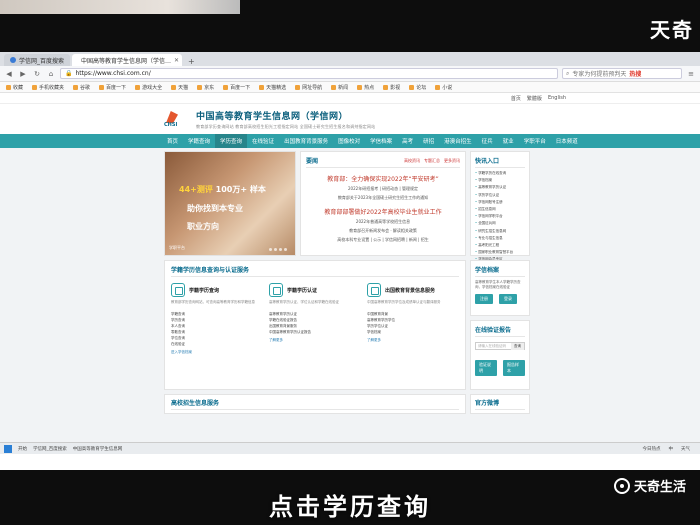  Describe the element at coordinates (500, 404) in the screenshot. I see `weibo-panel: 官方微博` at that location.